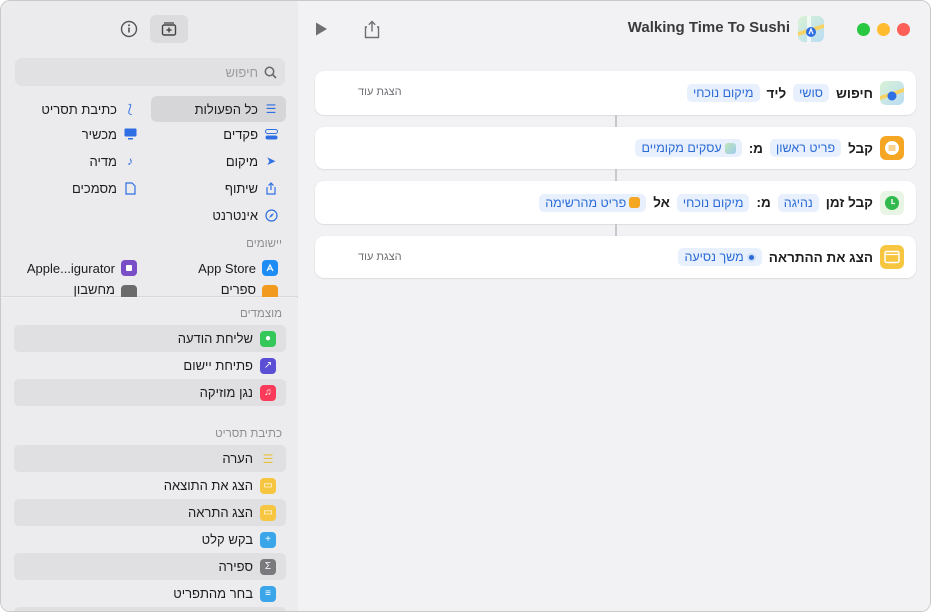  Describe the element at coordinates (80, 188) in the screenshot. I see `category-documents: מסמכים` at that location.